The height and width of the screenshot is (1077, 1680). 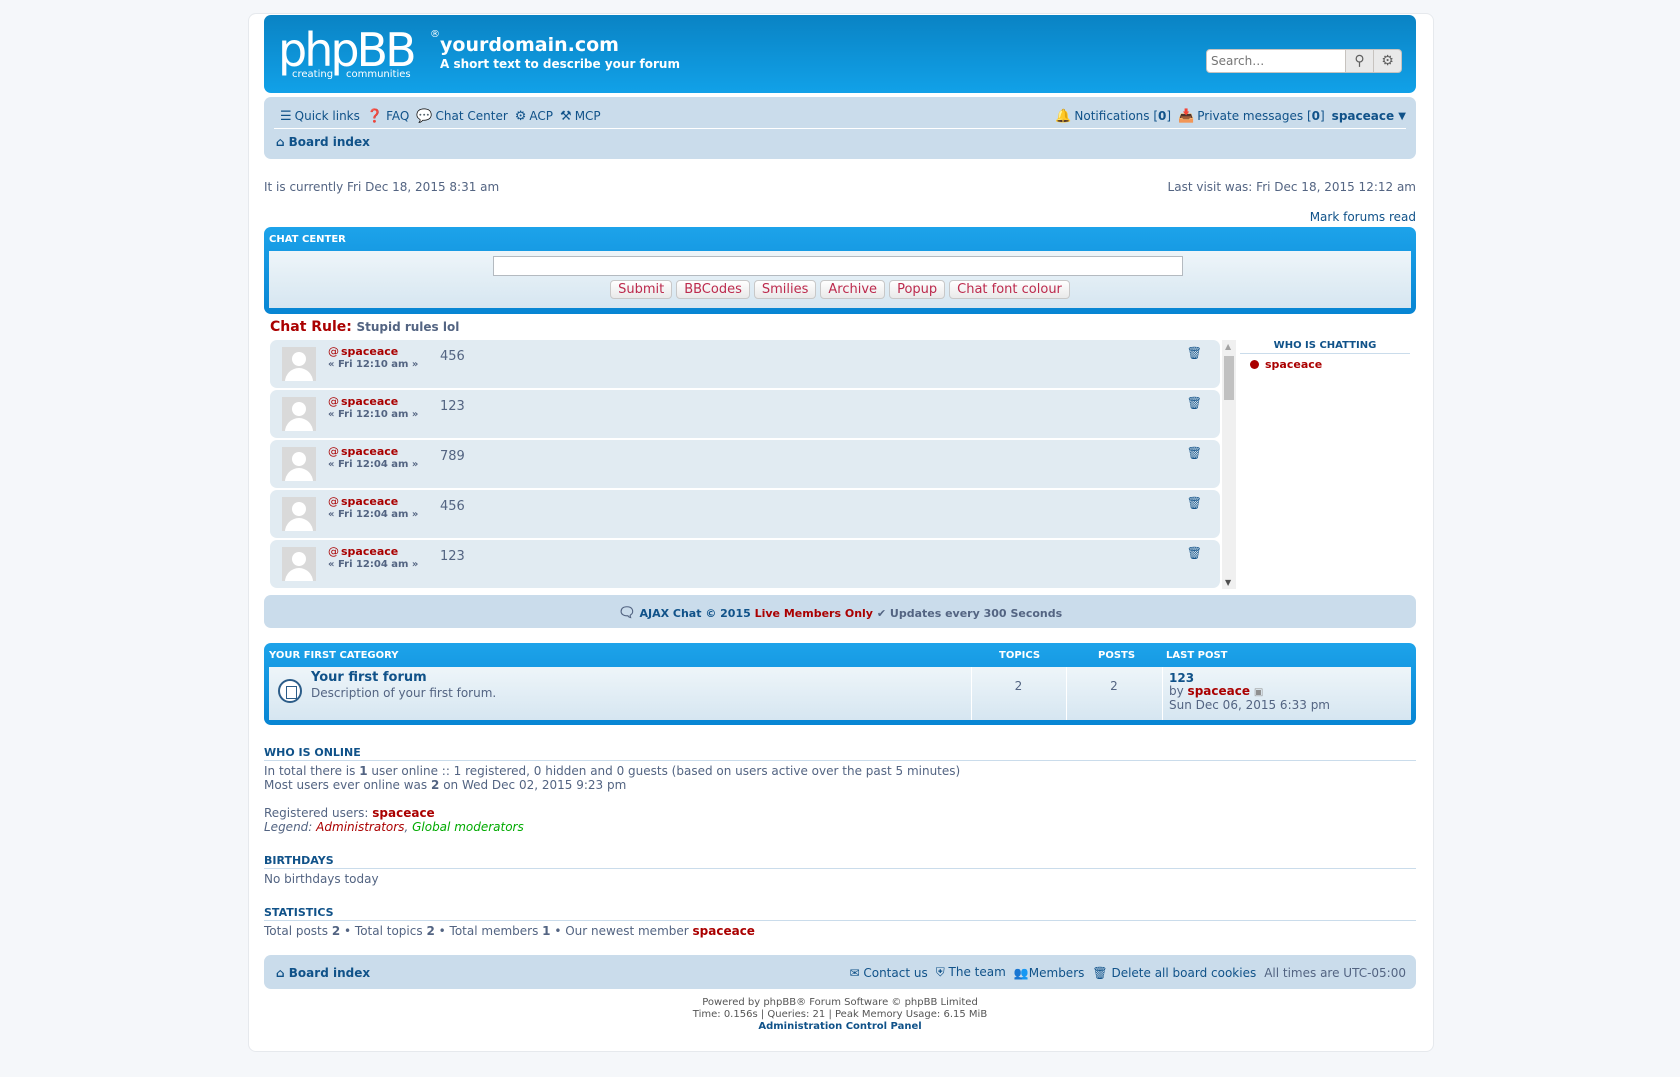 What do you see at coordinates (745, 514) in the screenshot?
I see `chat-message: @ spaceace « Fri 12:04 am » 456 🗑` at bounding box center [745, 514].